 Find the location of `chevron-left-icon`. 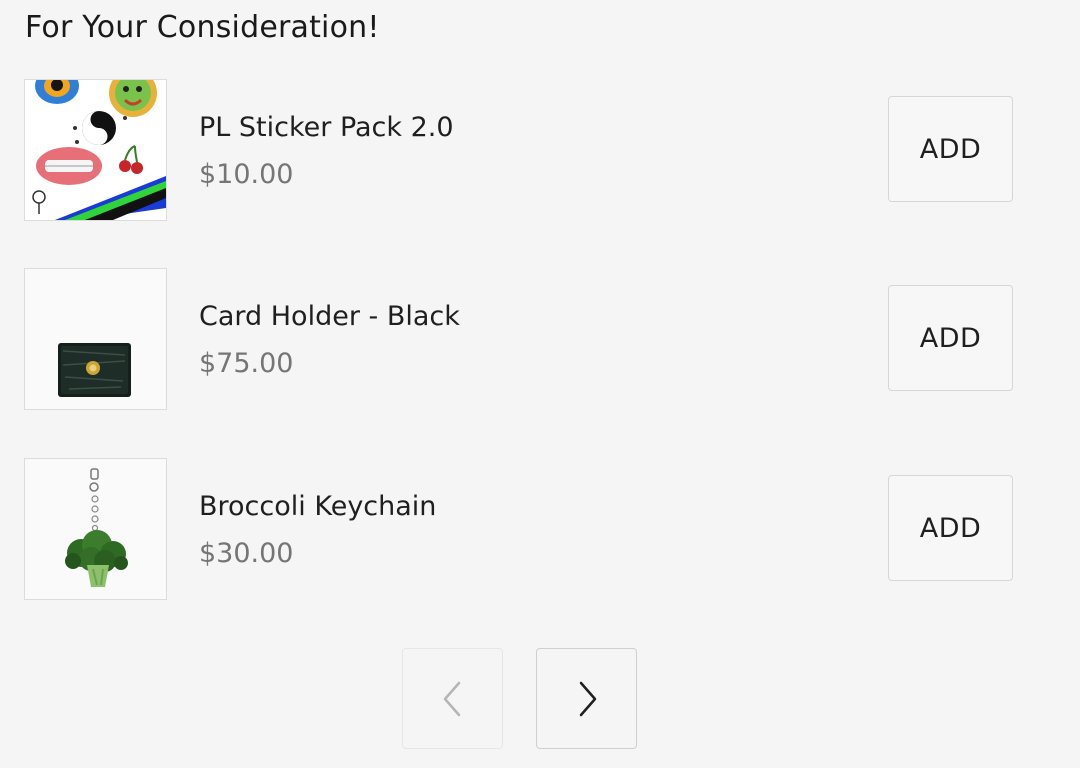

chevron-left-icon is located at coordinates (451, 698).